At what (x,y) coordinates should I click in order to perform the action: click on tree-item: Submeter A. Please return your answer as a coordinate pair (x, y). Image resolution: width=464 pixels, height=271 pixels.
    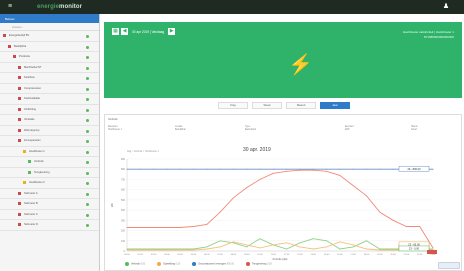
    Looking at the image, I should click on (49, 194).